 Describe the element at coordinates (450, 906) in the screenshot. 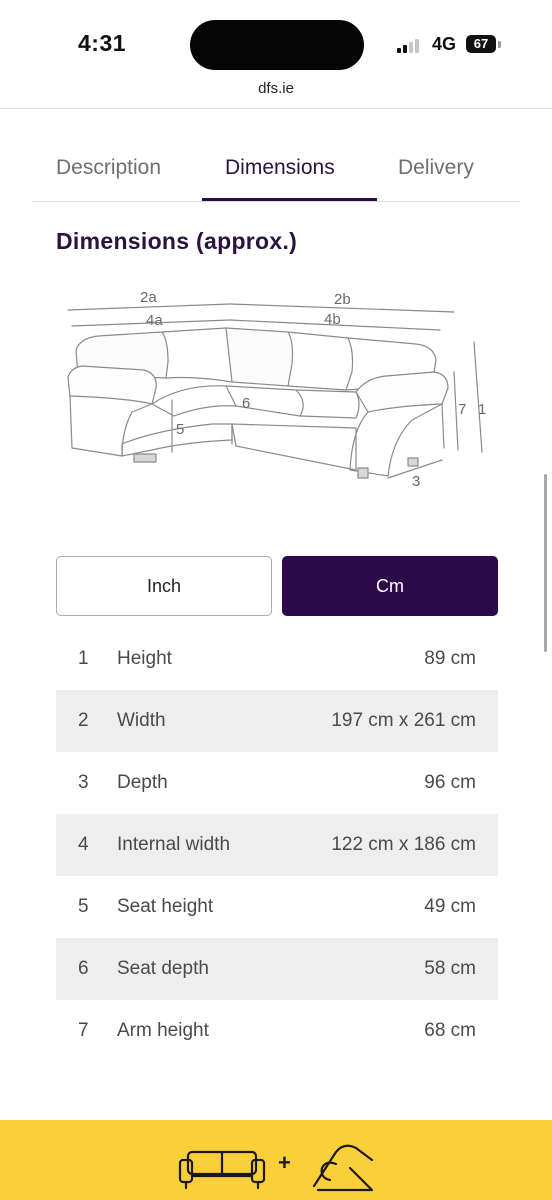

I see `row-value: 49 cm` at that location.